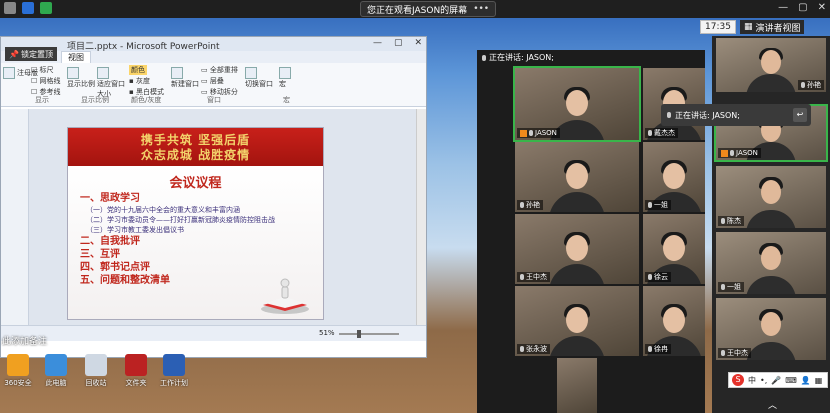  I want to click on new-window-icon, so click(177, 73).